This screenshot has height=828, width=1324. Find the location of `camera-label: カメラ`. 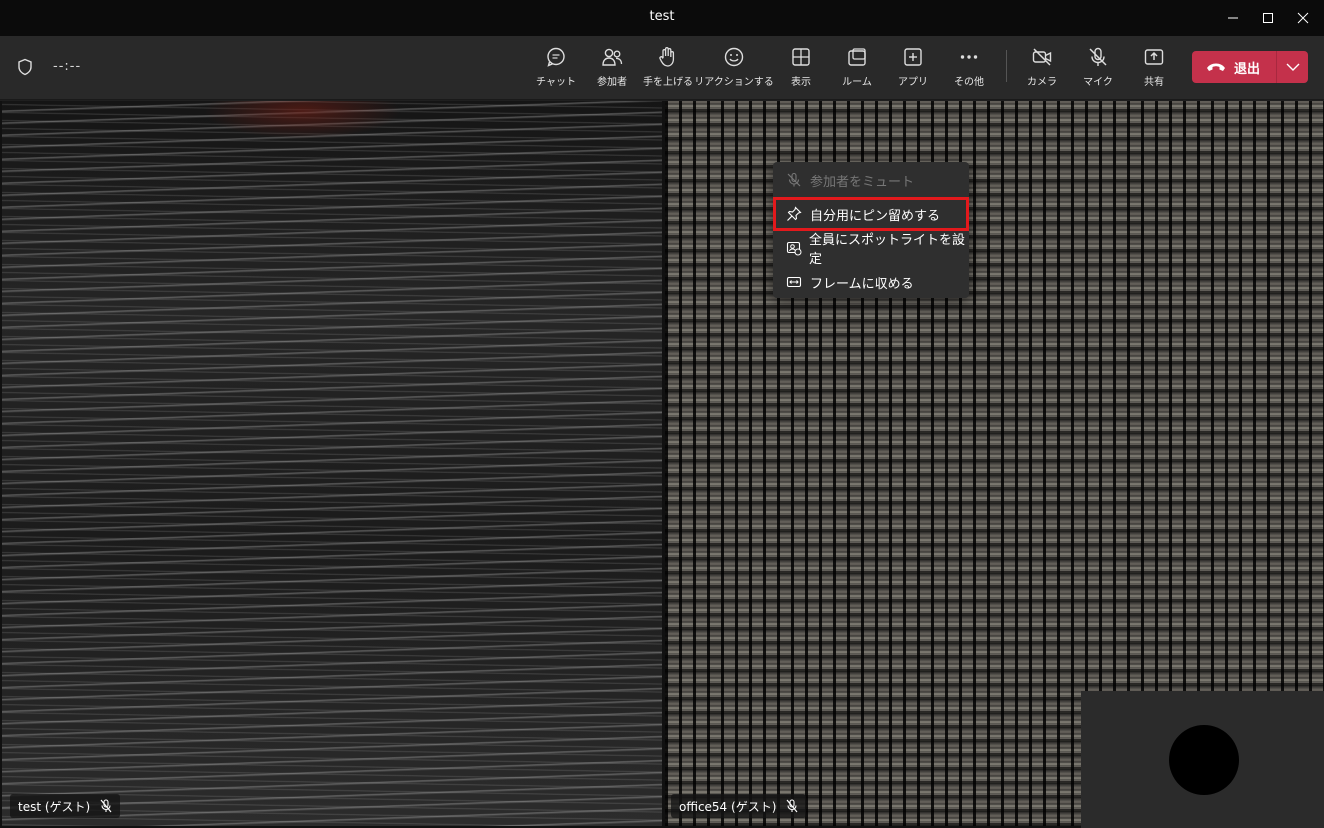

camera-label: カメラ is located at coordinates (1042, 82).